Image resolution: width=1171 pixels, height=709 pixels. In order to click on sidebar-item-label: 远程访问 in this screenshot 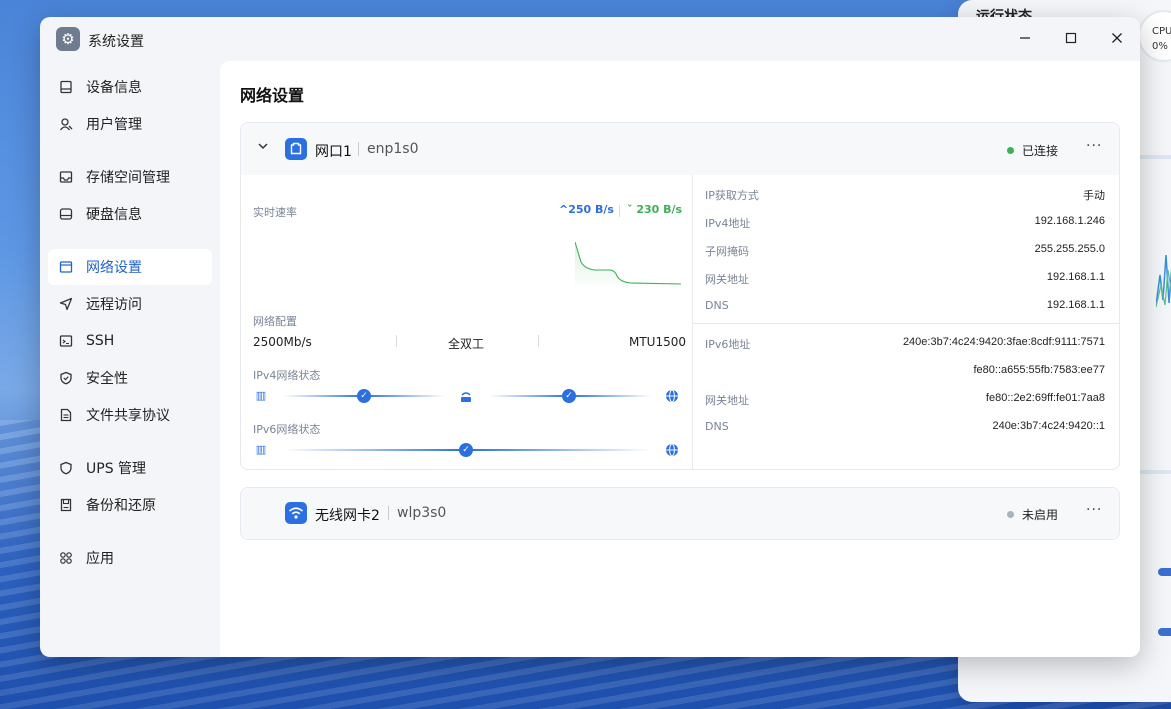, I will do `click(114, 305)`.